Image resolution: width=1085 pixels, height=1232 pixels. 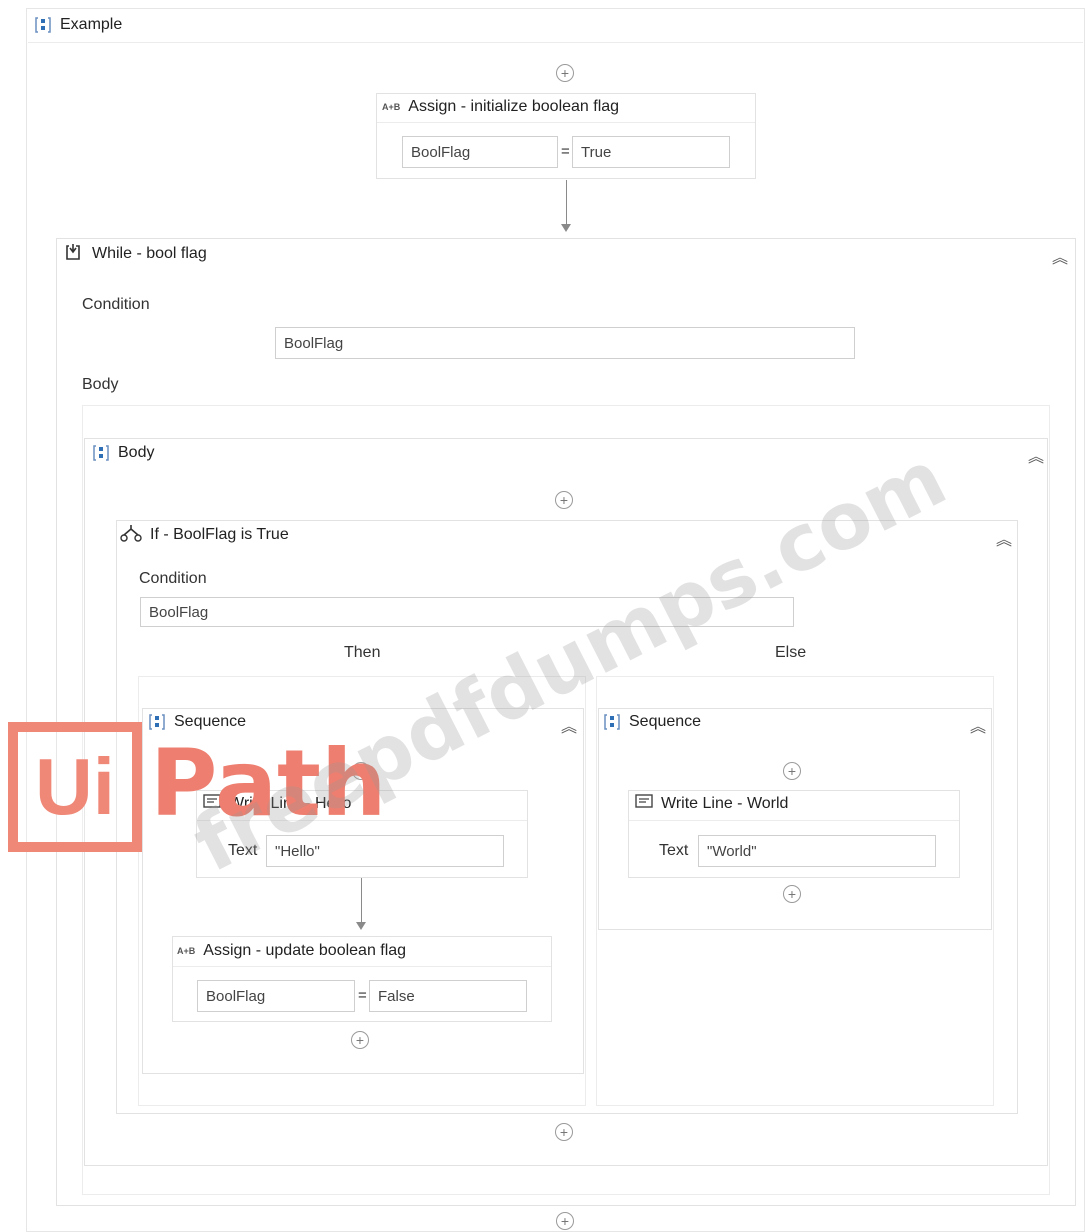 I want to click on body-sequence-header: Body, so click(x=123, y=453).